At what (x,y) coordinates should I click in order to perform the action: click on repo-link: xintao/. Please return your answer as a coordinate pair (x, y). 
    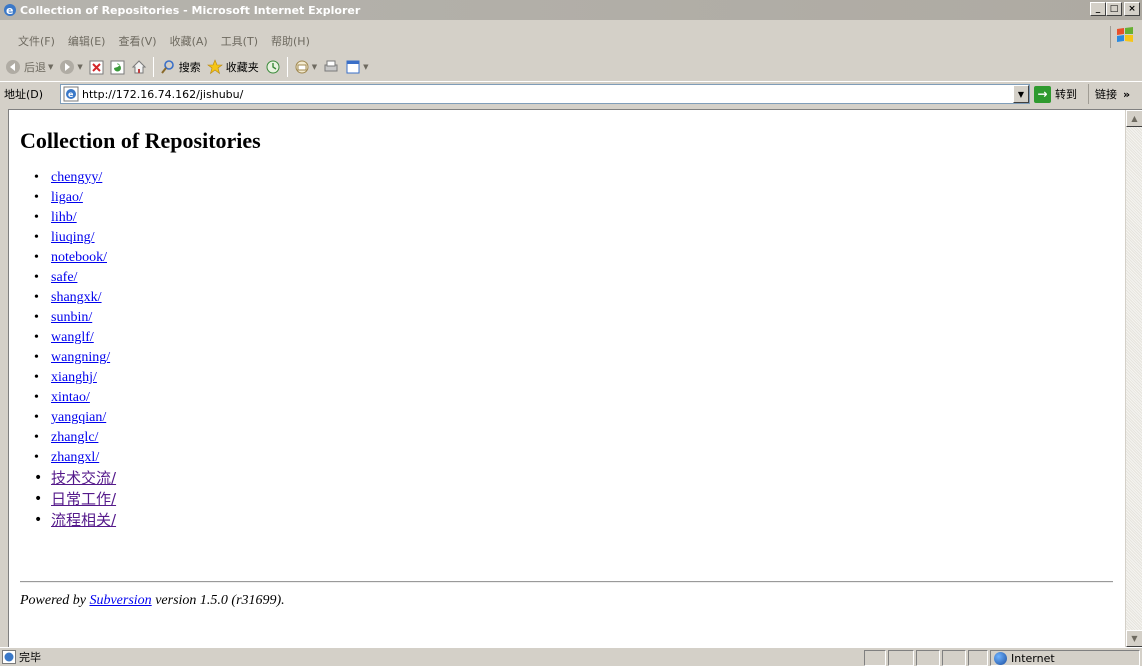
    Looking at the image, I should click on (70, 397).